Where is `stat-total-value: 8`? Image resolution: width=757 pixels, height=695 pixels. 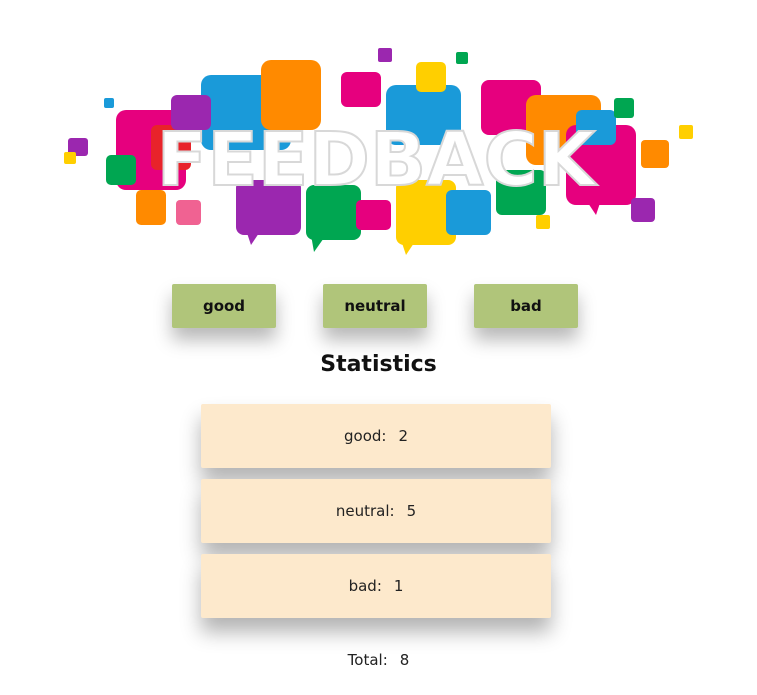 stat-total-value: 8 is located at coordinates (404, 660).